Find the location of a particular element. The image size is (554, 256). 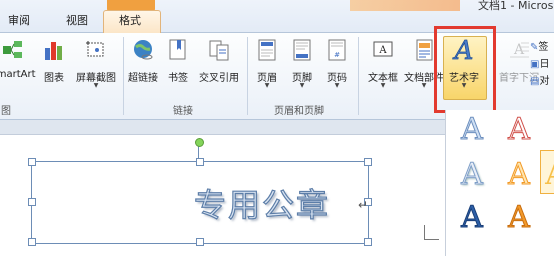

chart-button: 图表 is located at coordinates (54, 66).